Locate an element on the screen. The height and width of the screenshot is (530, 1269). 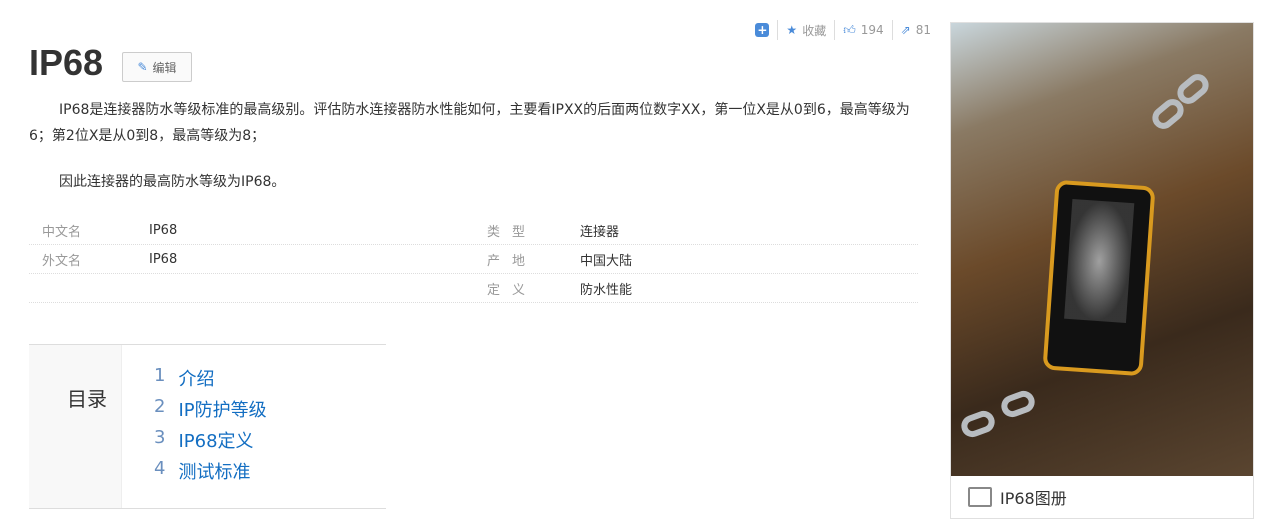
toc-link: IP防护等级 is located at coordinates (222, 411).